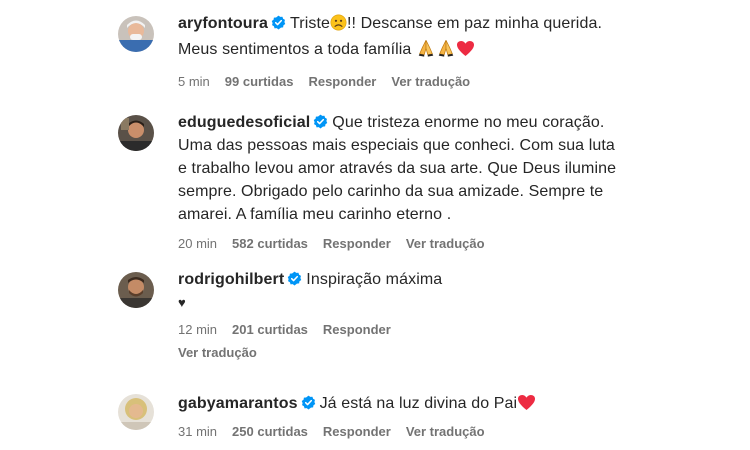  I want to click on comment-meta: 5 min 99 curtidas Responder Ver tradução, so click(400, 81).